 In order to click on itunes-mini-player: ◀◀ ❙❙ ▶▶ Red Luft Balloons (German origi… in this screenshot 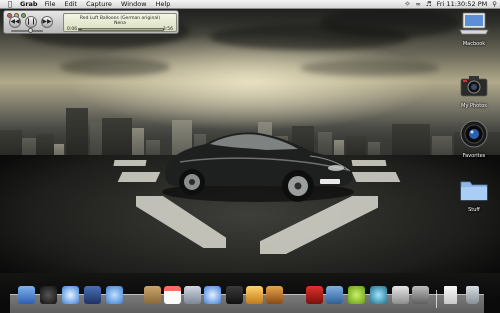, I will do `click(91, 22)`.